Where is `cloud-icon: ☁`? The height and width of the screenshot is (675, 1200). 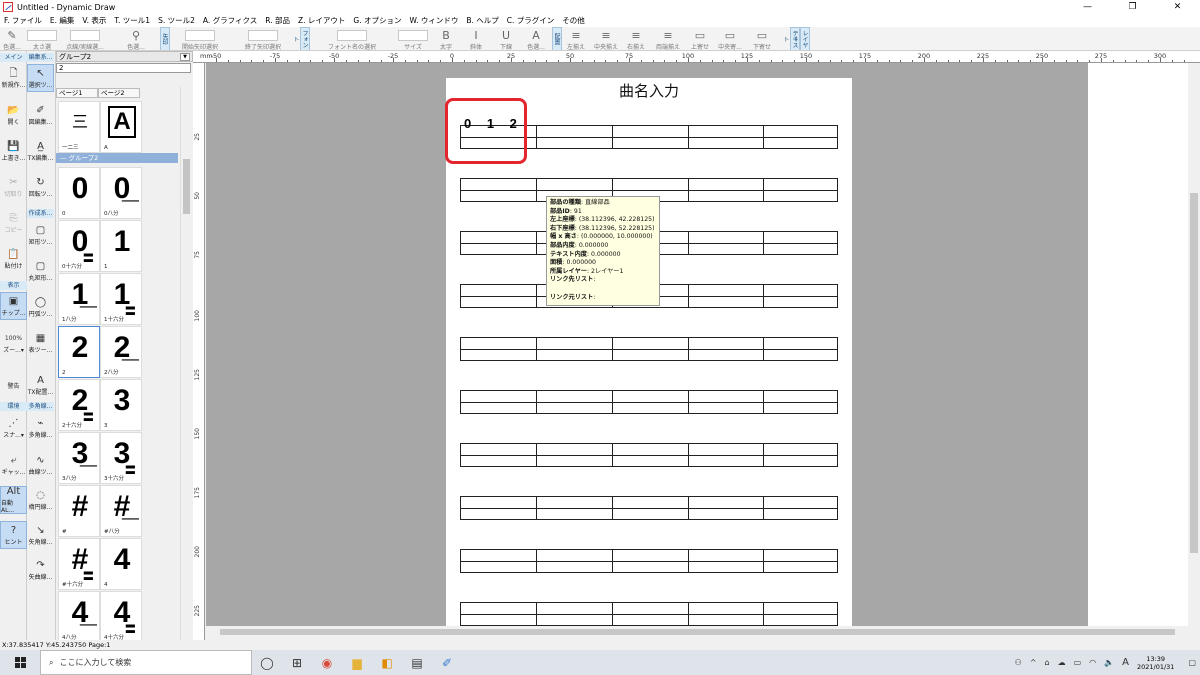
cloud-icon: ☁ is located at coordinates (1062, 662).